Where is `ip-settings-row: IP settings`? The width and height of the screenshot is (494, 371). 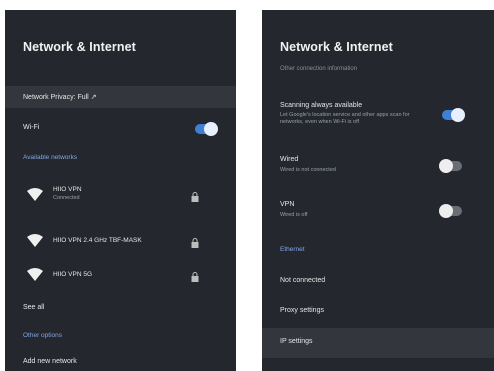
ip-settings-row: IP settings is located at coordinates (378, 343).